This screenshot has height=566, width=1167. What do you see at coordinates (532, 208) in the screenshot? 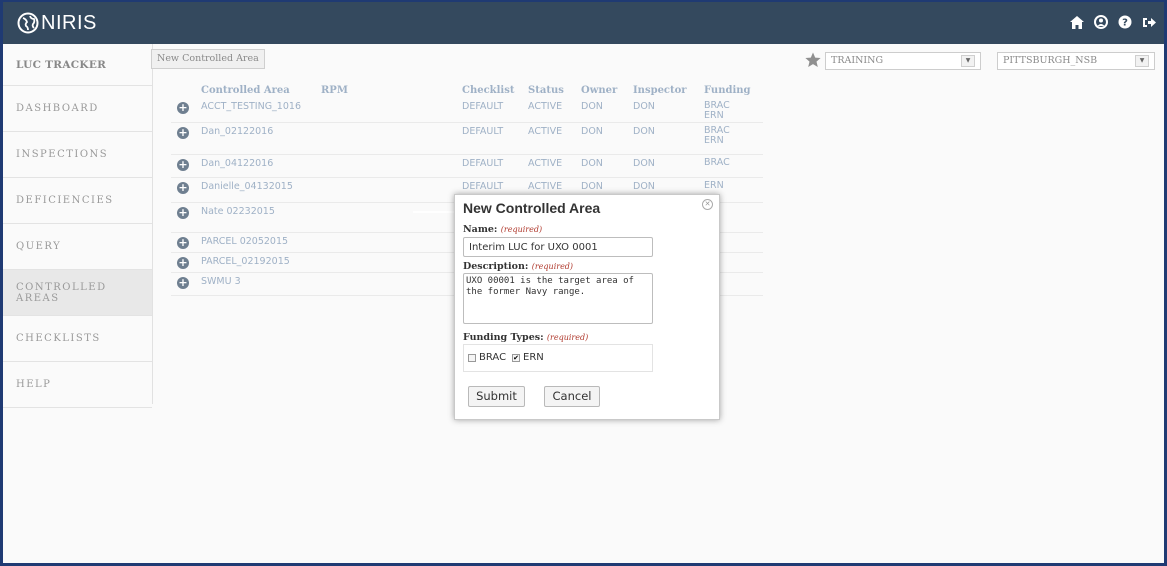
I see `dialog-title: New Controlled Area` at bounding box center [532, 208].